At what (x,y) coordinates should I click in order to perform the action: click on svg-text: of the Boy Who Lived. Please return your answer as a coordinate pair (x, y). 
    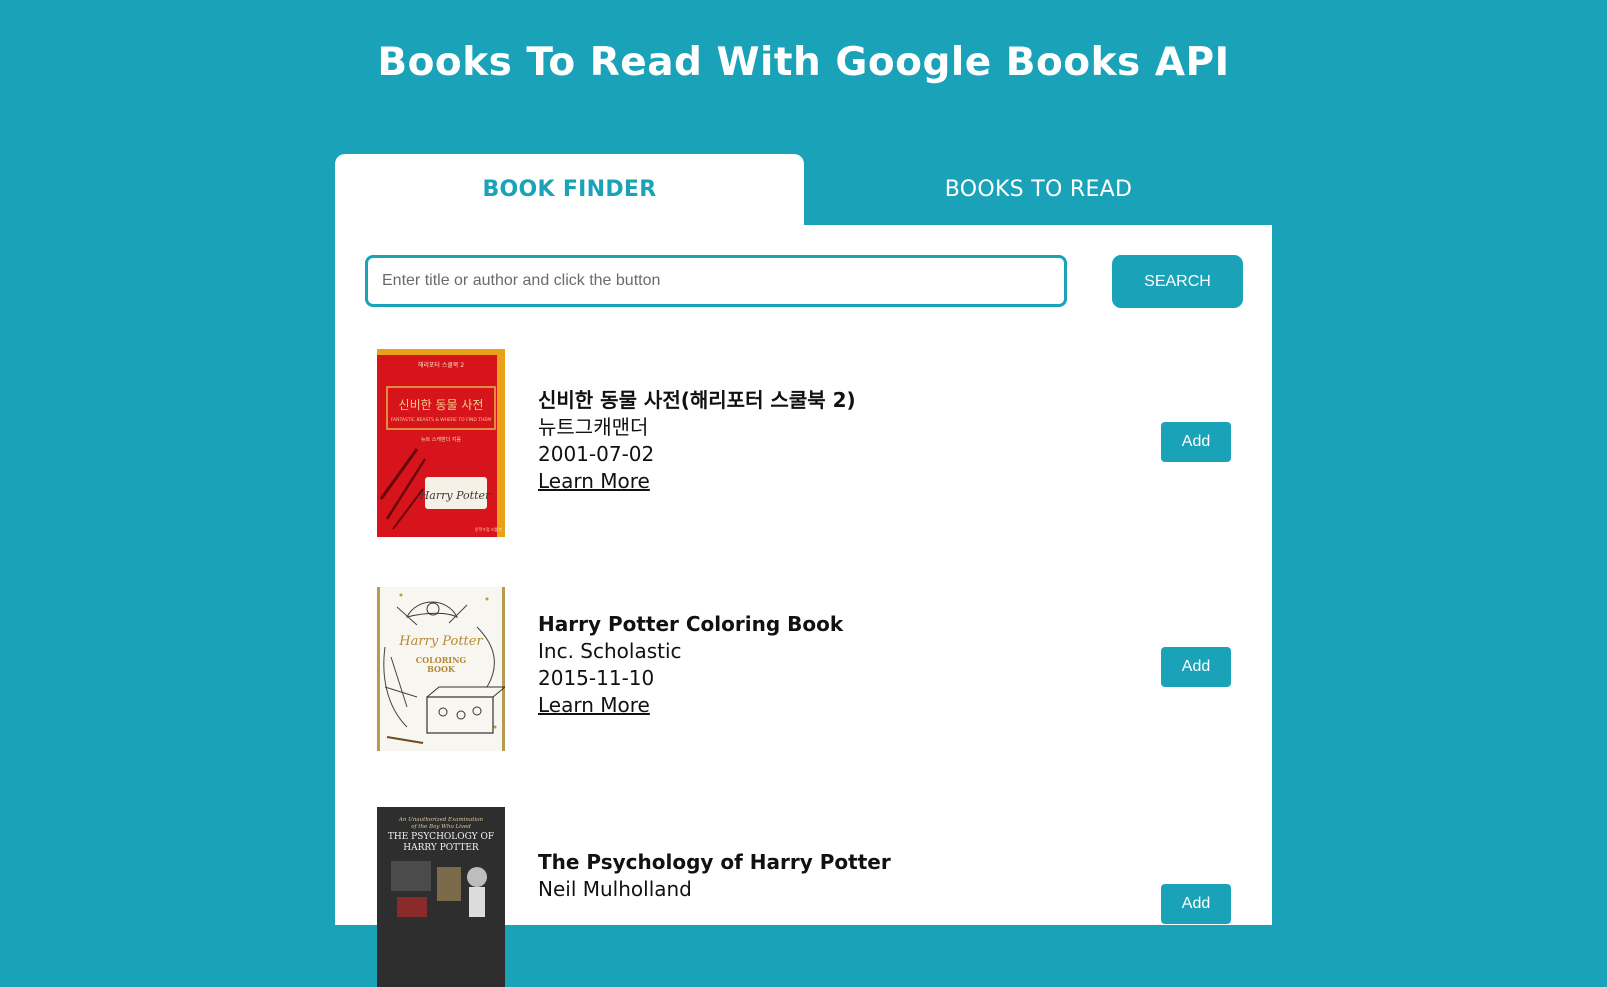
    Looking at the image, I should click on (441, 827).